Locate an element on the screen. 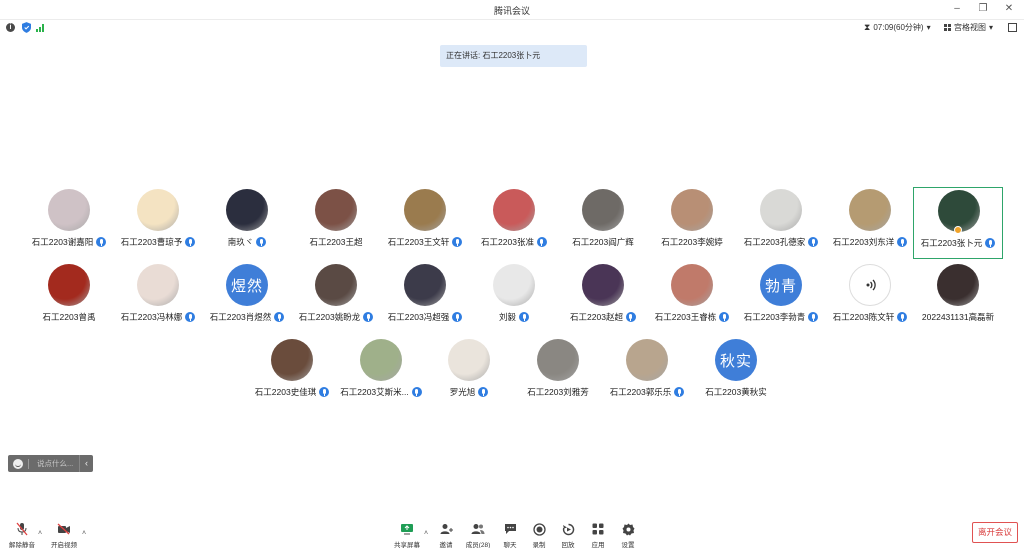 The height and width of the screenshot is (548, 1024). chat-quick-input: 说点什么... ‹ is located at coordinates (50, 463).